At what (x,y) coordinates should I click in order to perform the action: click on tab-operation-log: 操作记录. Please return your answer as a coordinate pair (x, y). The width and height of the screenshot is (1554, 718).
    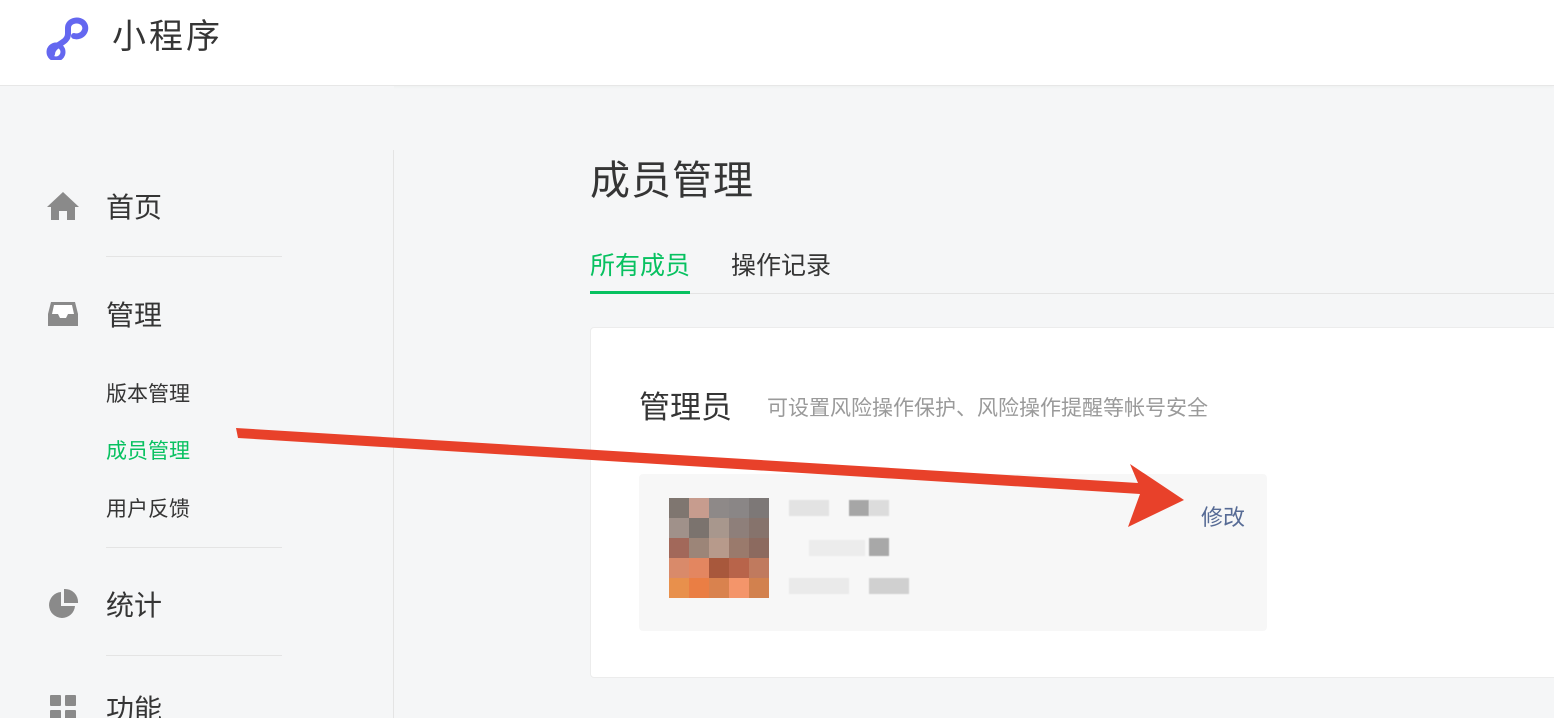
    Looking at the image, I should click on (781, 270).